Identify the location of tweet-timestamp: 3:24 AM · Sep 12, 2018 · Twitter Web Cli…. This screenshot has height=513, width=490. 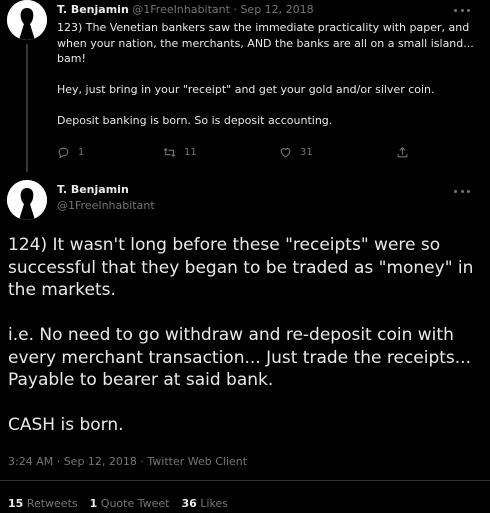
(127, 461).